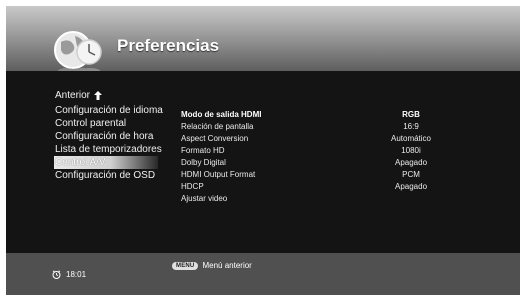 This screenshot has width=526, height=301. What do you see at coordinates (321, 175) in the screenshot?
I see `setting-row-hdmi-output-format: HDMI Output Format PCM` at bounding box center [321, 175].